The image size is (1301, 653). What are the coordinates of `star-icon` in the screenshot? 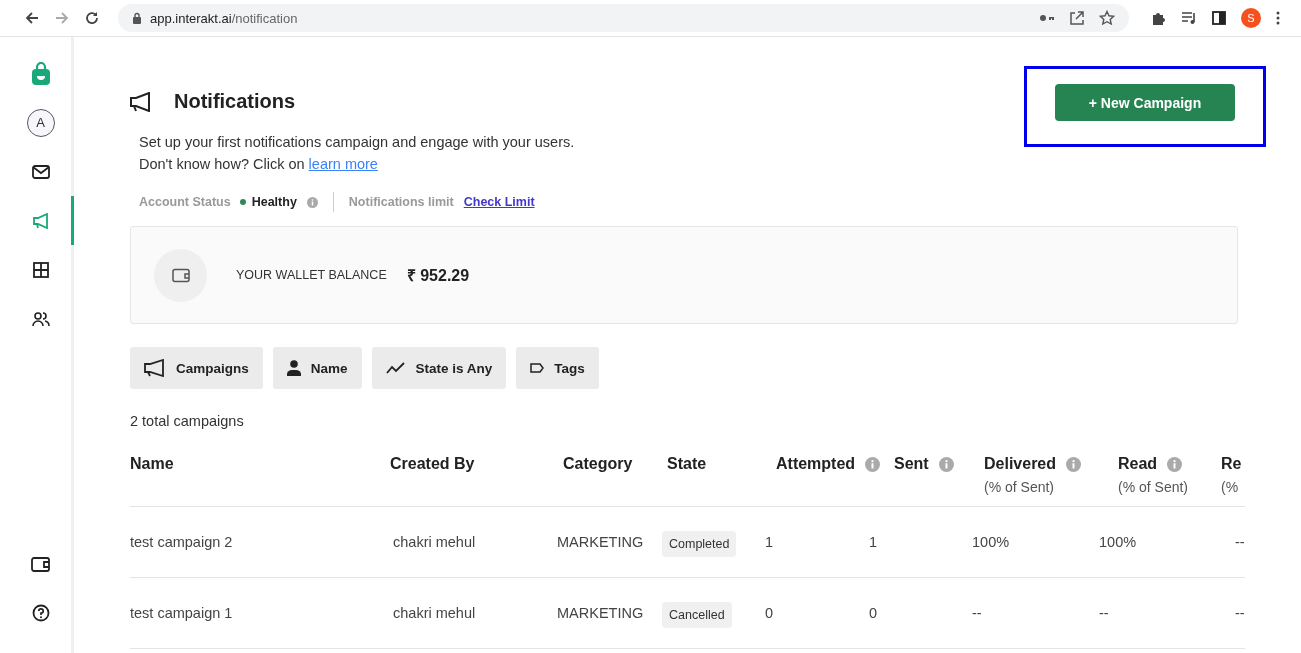 It's located at (1107, 18).